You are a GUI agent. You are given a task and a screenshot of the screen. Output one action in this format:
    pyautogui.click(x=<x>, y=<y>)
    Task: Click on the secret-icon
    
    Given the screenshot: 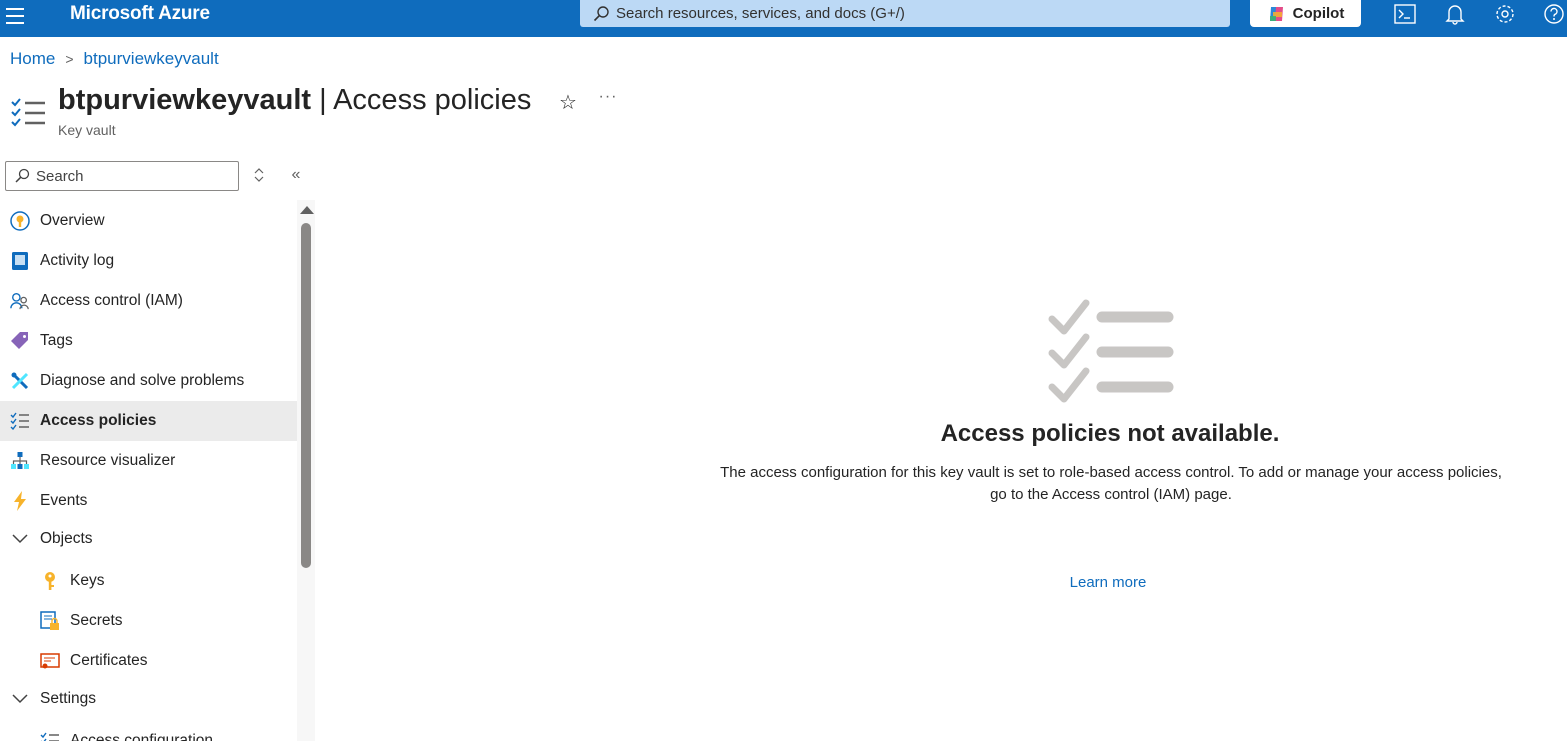 What is the action you would take?
    pyautogui.click(x=50, y=621)
    